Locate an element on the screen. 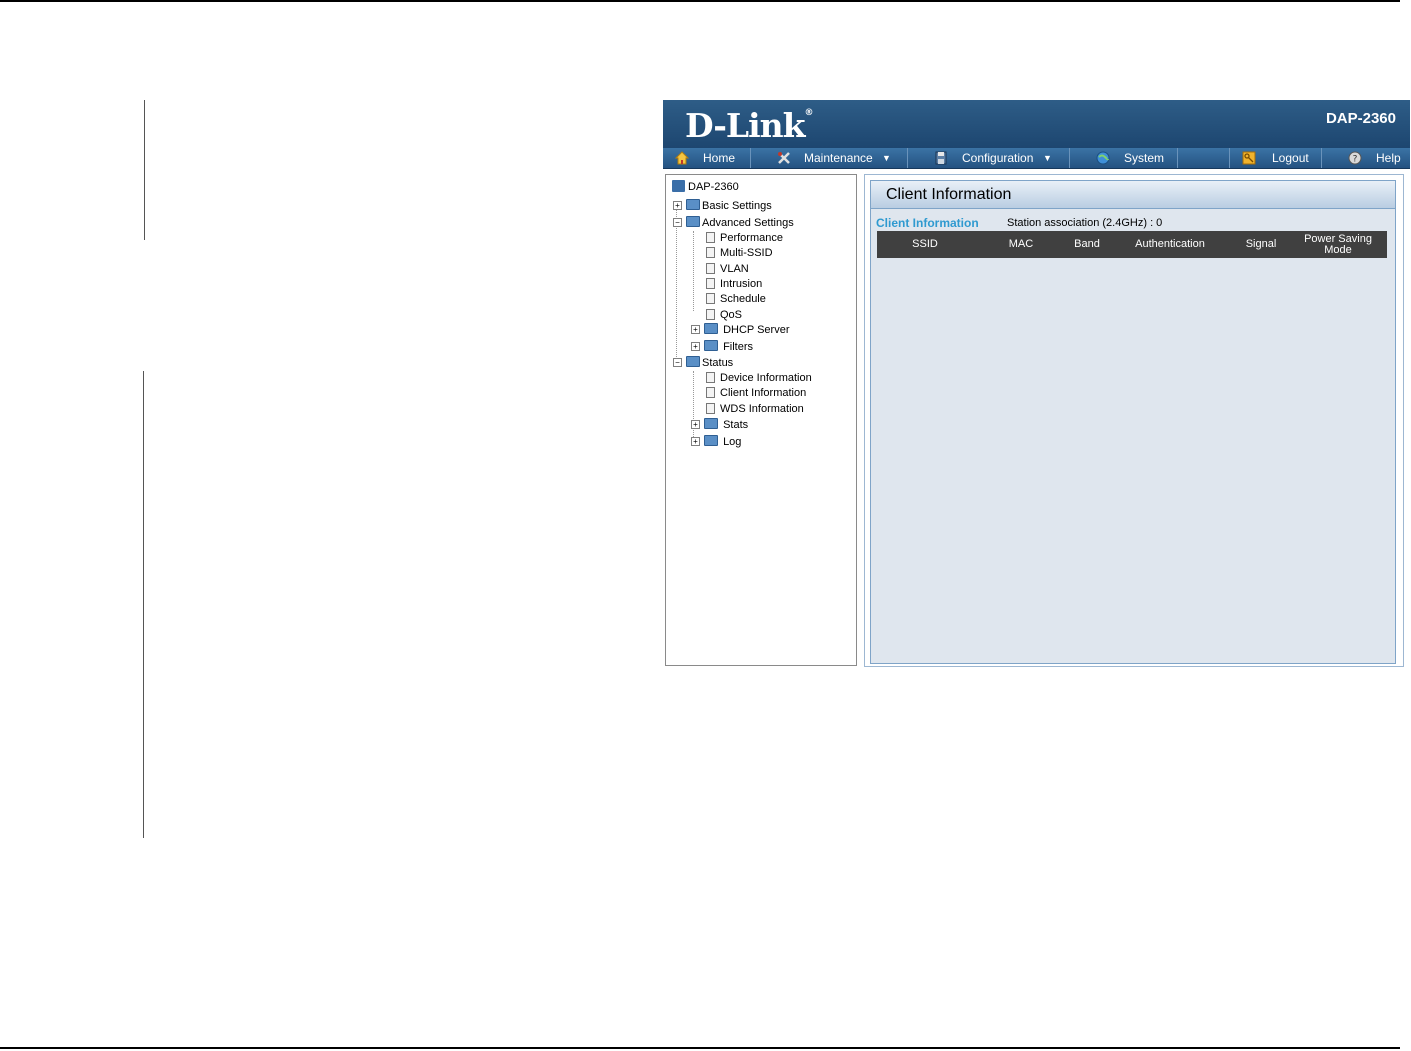 This screenshot has height=1051, width=1411. column-header-authentication: Authentication is located at coordinates (1170, 244).